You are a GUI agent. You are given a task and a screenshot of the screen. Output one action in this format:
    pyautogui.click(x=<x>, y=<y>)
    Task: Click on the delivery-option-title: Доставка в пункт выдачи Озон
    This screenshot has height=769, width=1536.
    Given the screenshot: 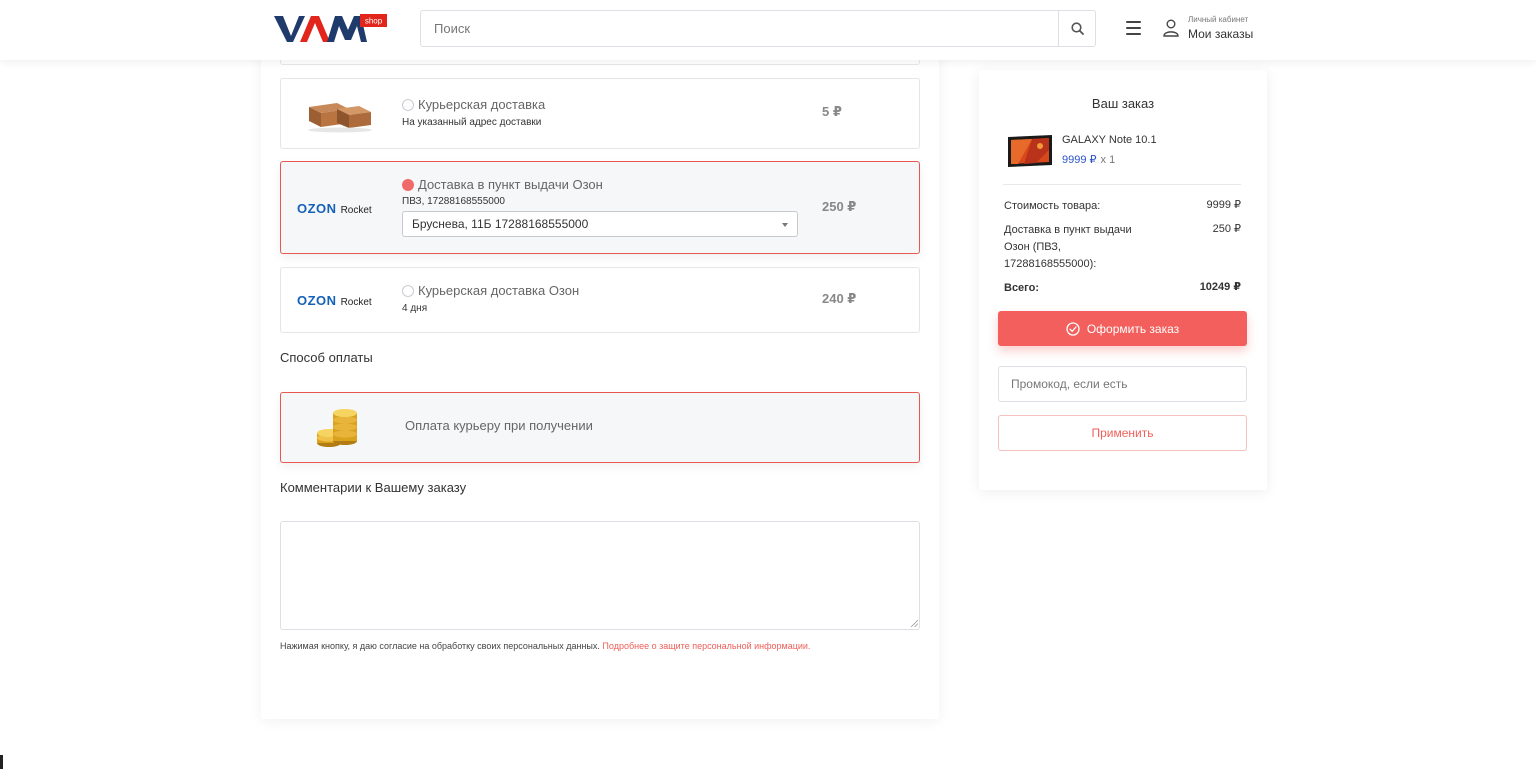 What is the action you would take?
    pyautogui.click(x=502, y=184)
    